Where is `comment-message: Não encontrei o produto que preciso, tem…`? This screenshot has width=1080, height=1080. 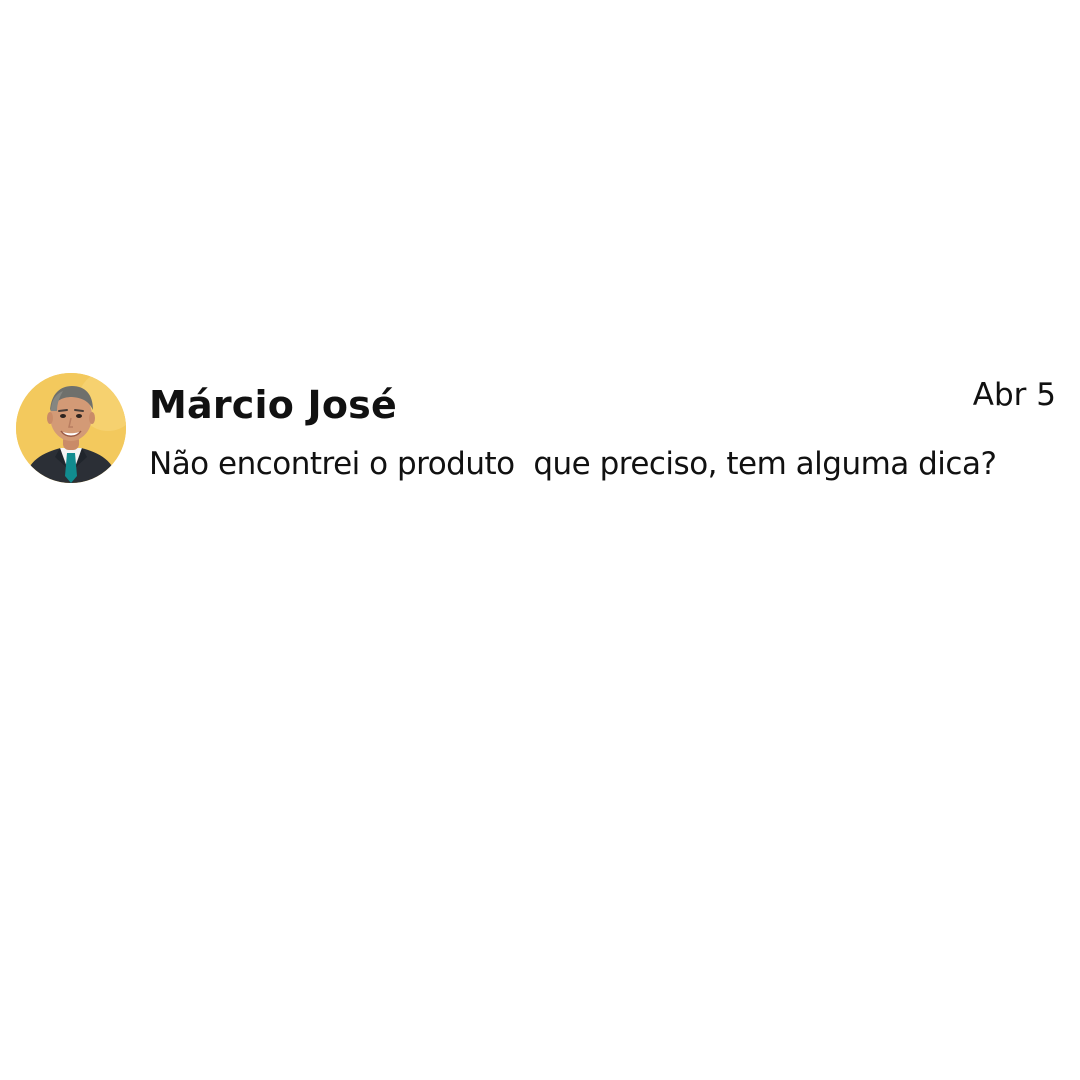
comment-message: Não encontrei o produto que preciso, tem… is located at coordinates (573, 464).